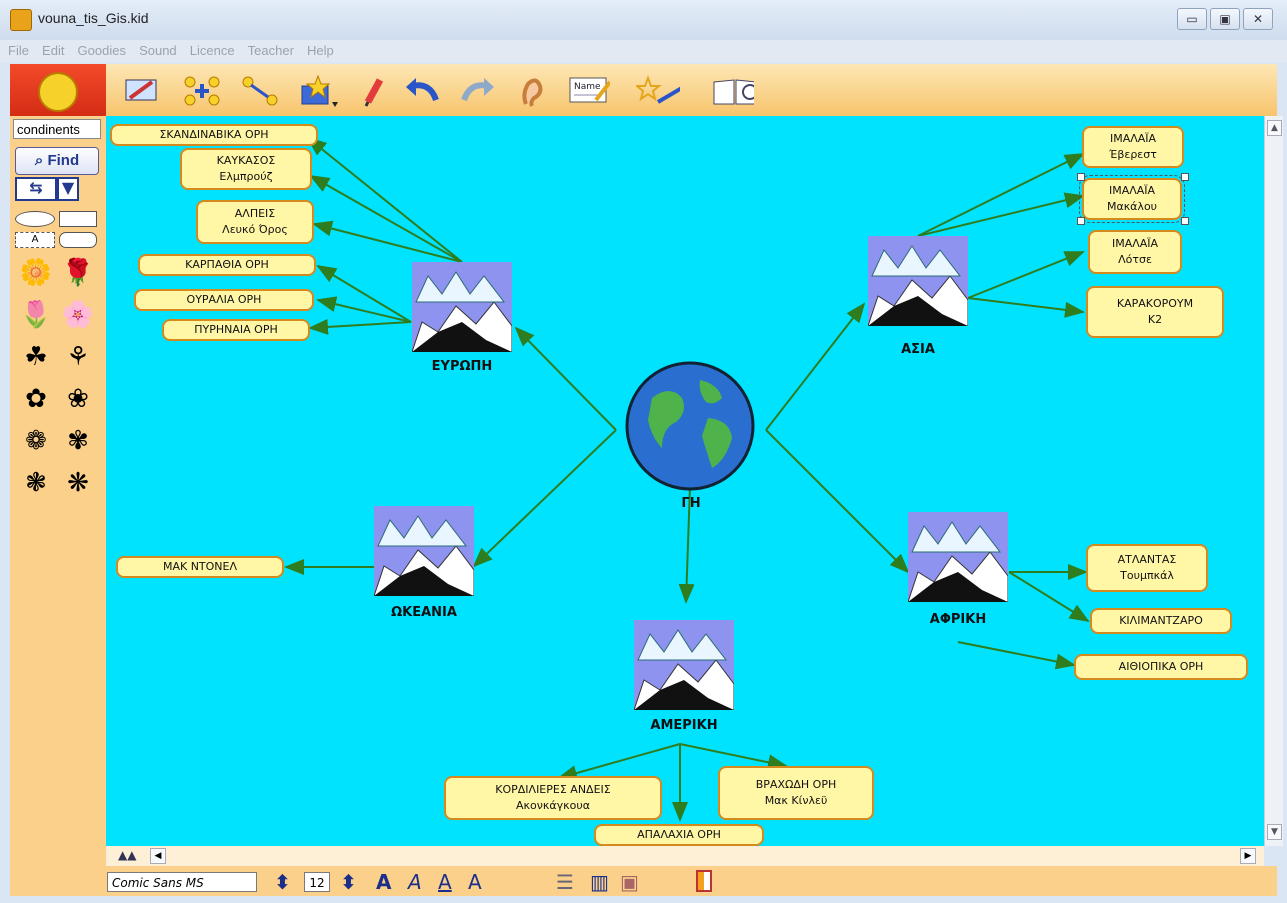  What do you see at coordinates (18, 51) in the screenshot?
I see `menu-file: File` at bounding box center [18, 51].